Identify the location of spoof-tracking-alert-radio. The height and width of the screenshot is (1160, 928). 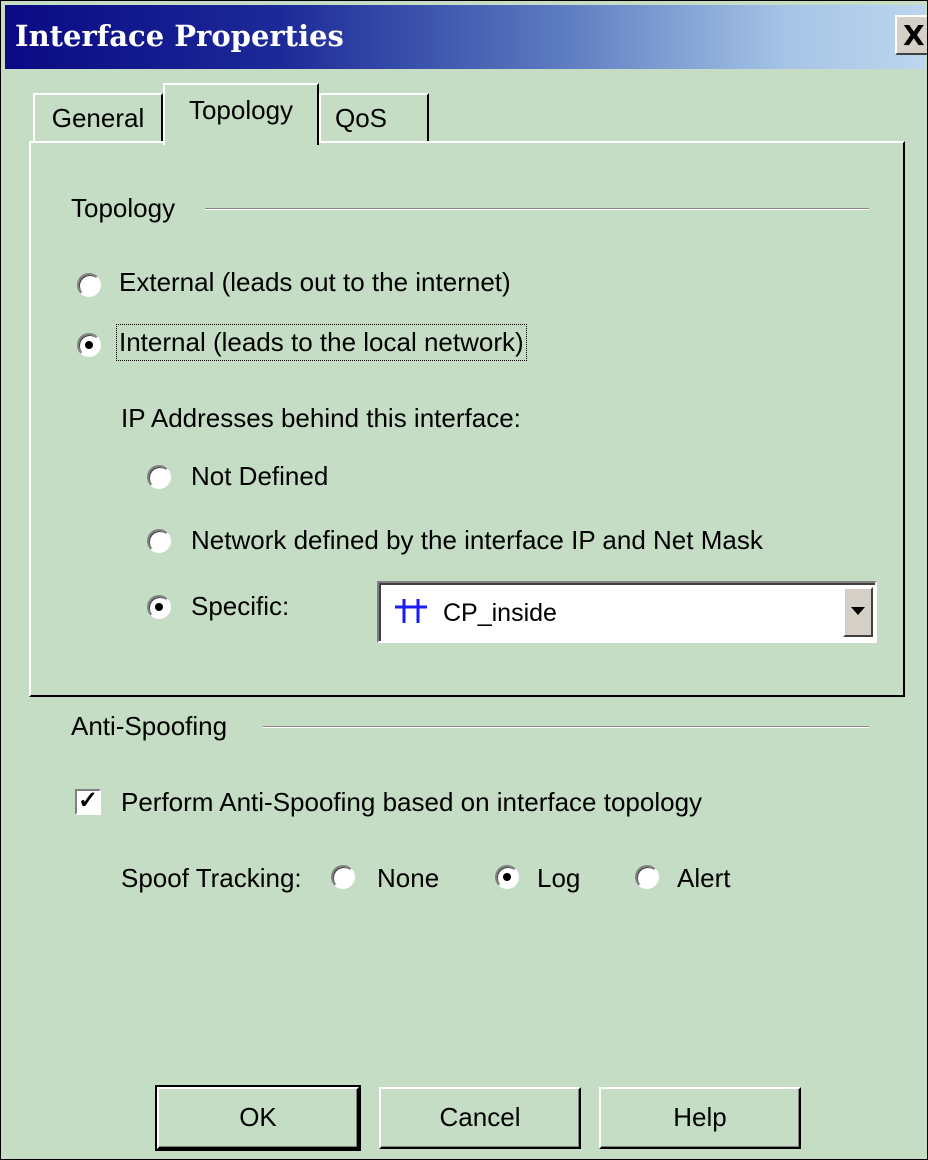
(647, 877).